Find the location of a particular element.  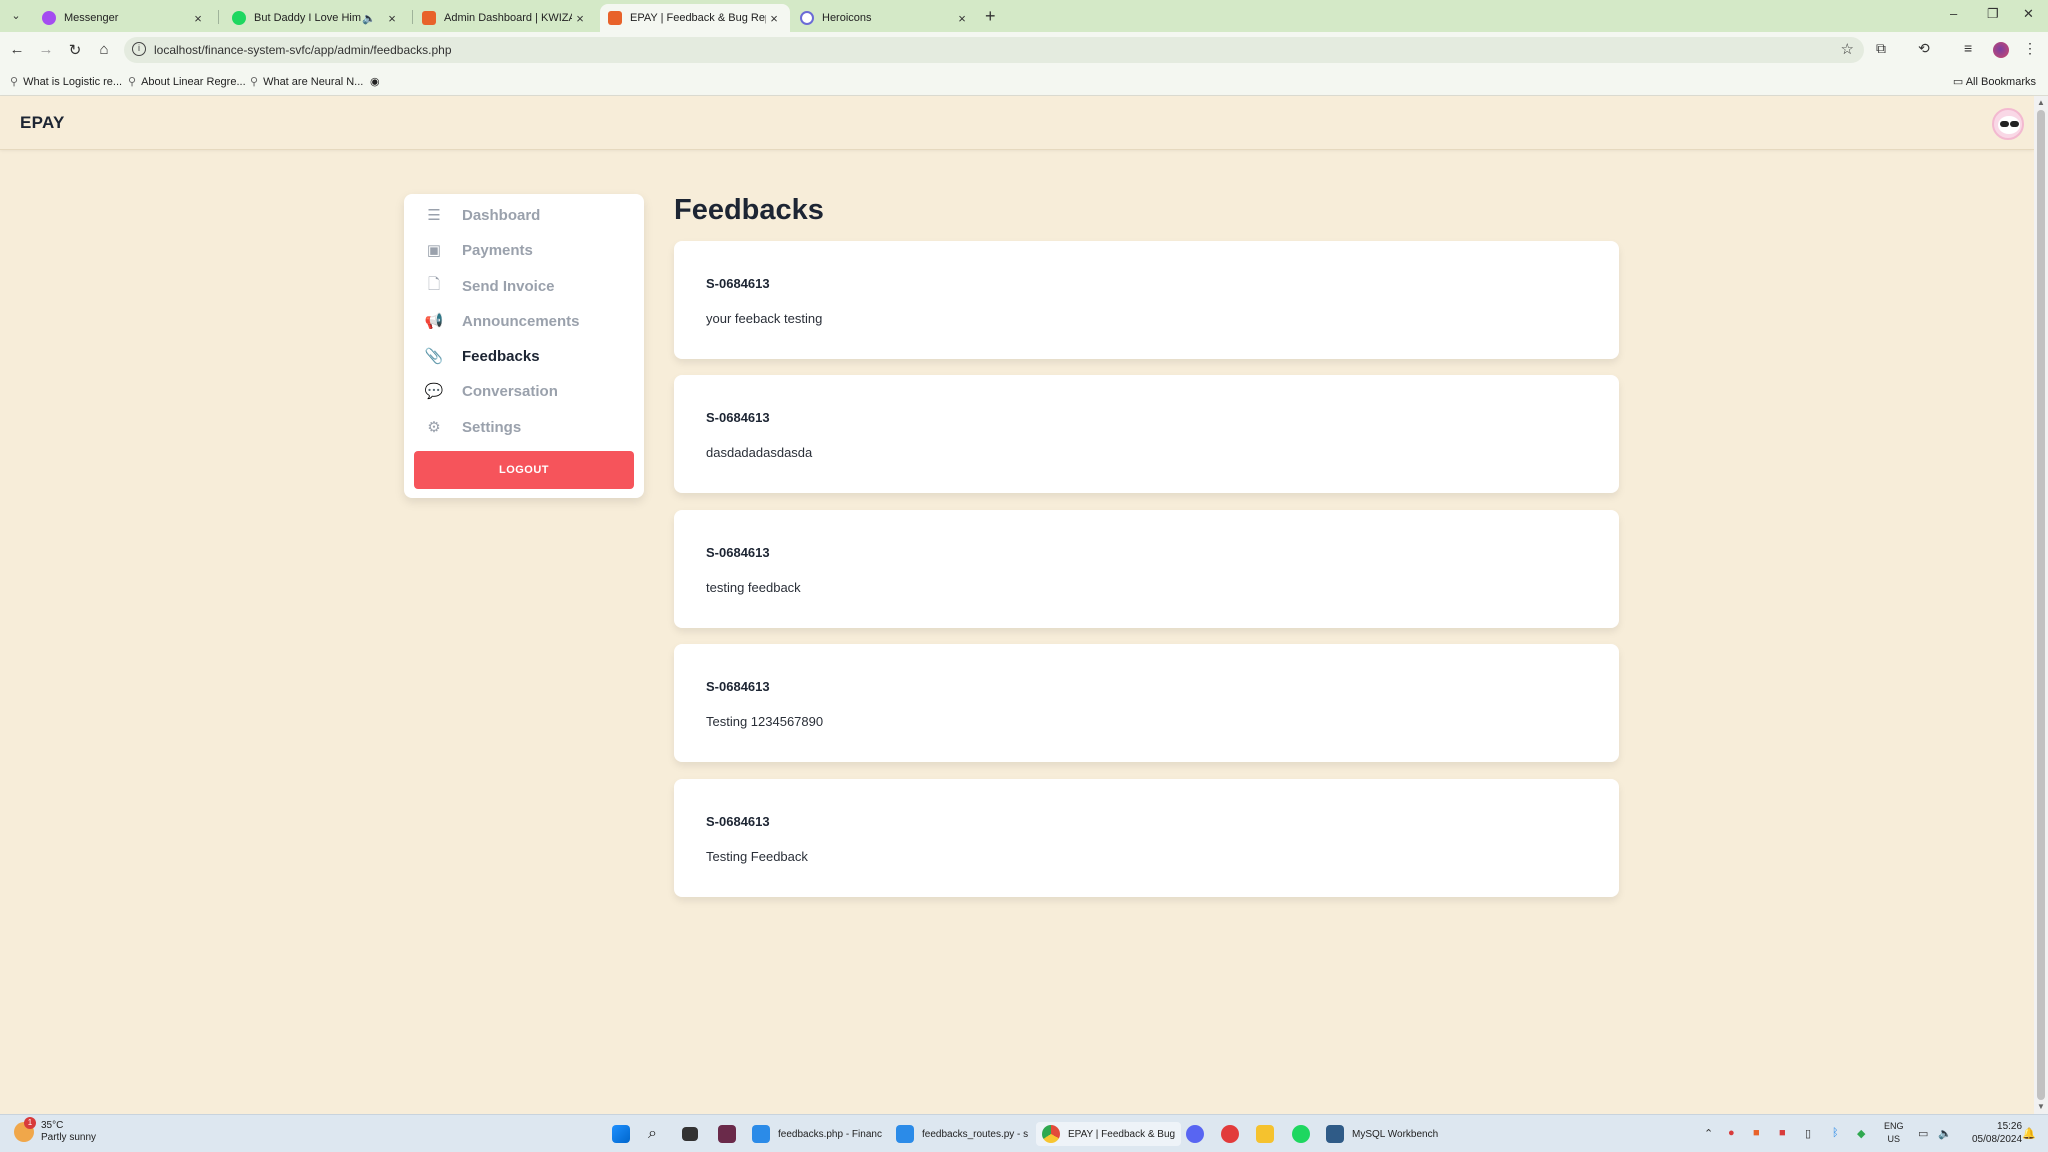

site-favicon-icon is located at coordinates (429, 18).